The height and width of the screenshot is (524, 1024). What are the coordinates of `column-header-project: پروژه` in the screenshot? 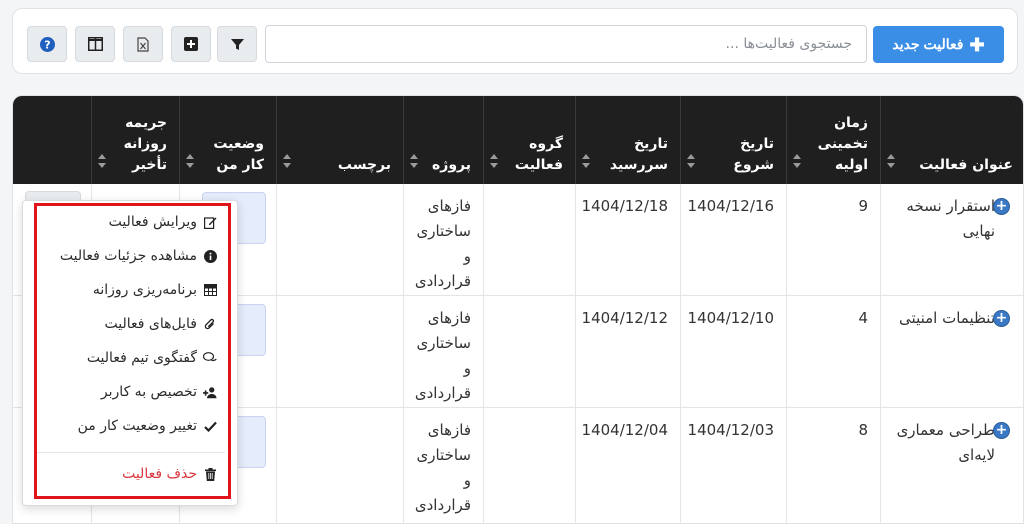 It's located at (443, 140).